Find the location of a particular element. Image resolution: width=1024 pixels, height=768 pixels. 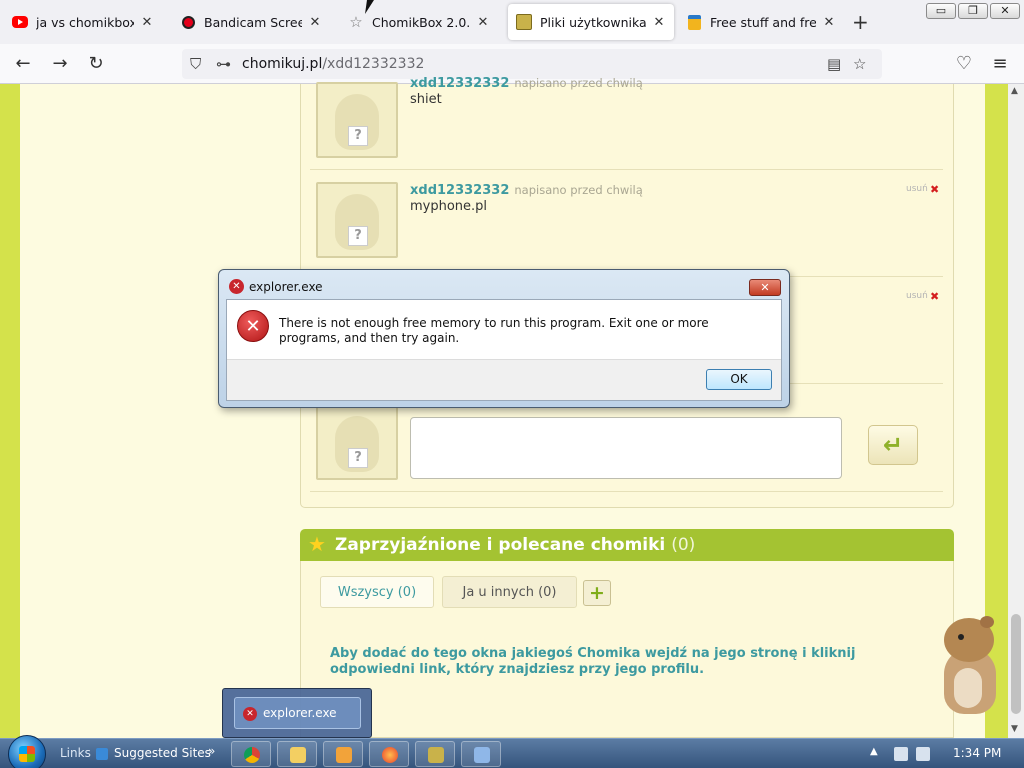

app-icon is located at coordinates (482, 755).